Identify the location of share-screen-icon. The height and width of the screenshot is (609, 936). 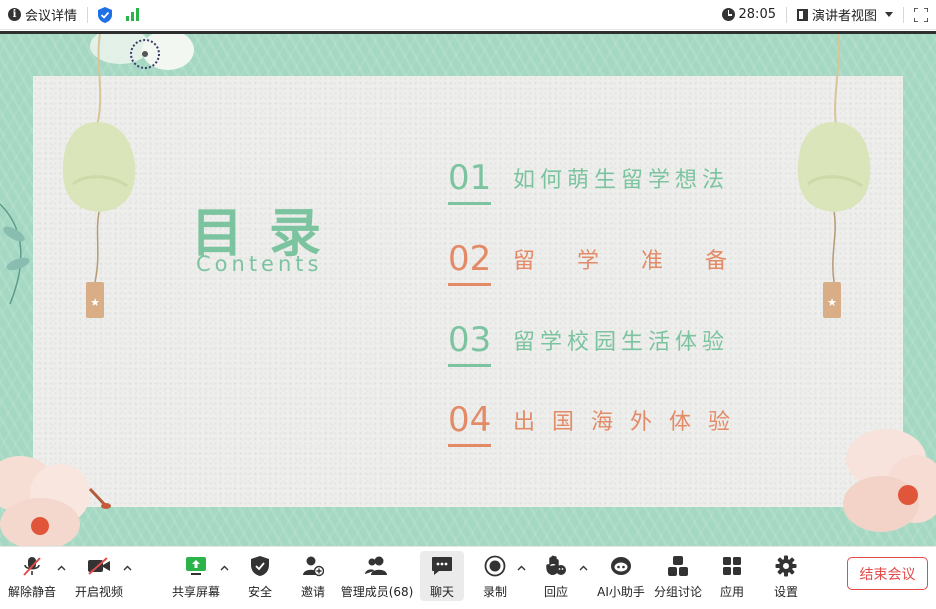
(196, 566).